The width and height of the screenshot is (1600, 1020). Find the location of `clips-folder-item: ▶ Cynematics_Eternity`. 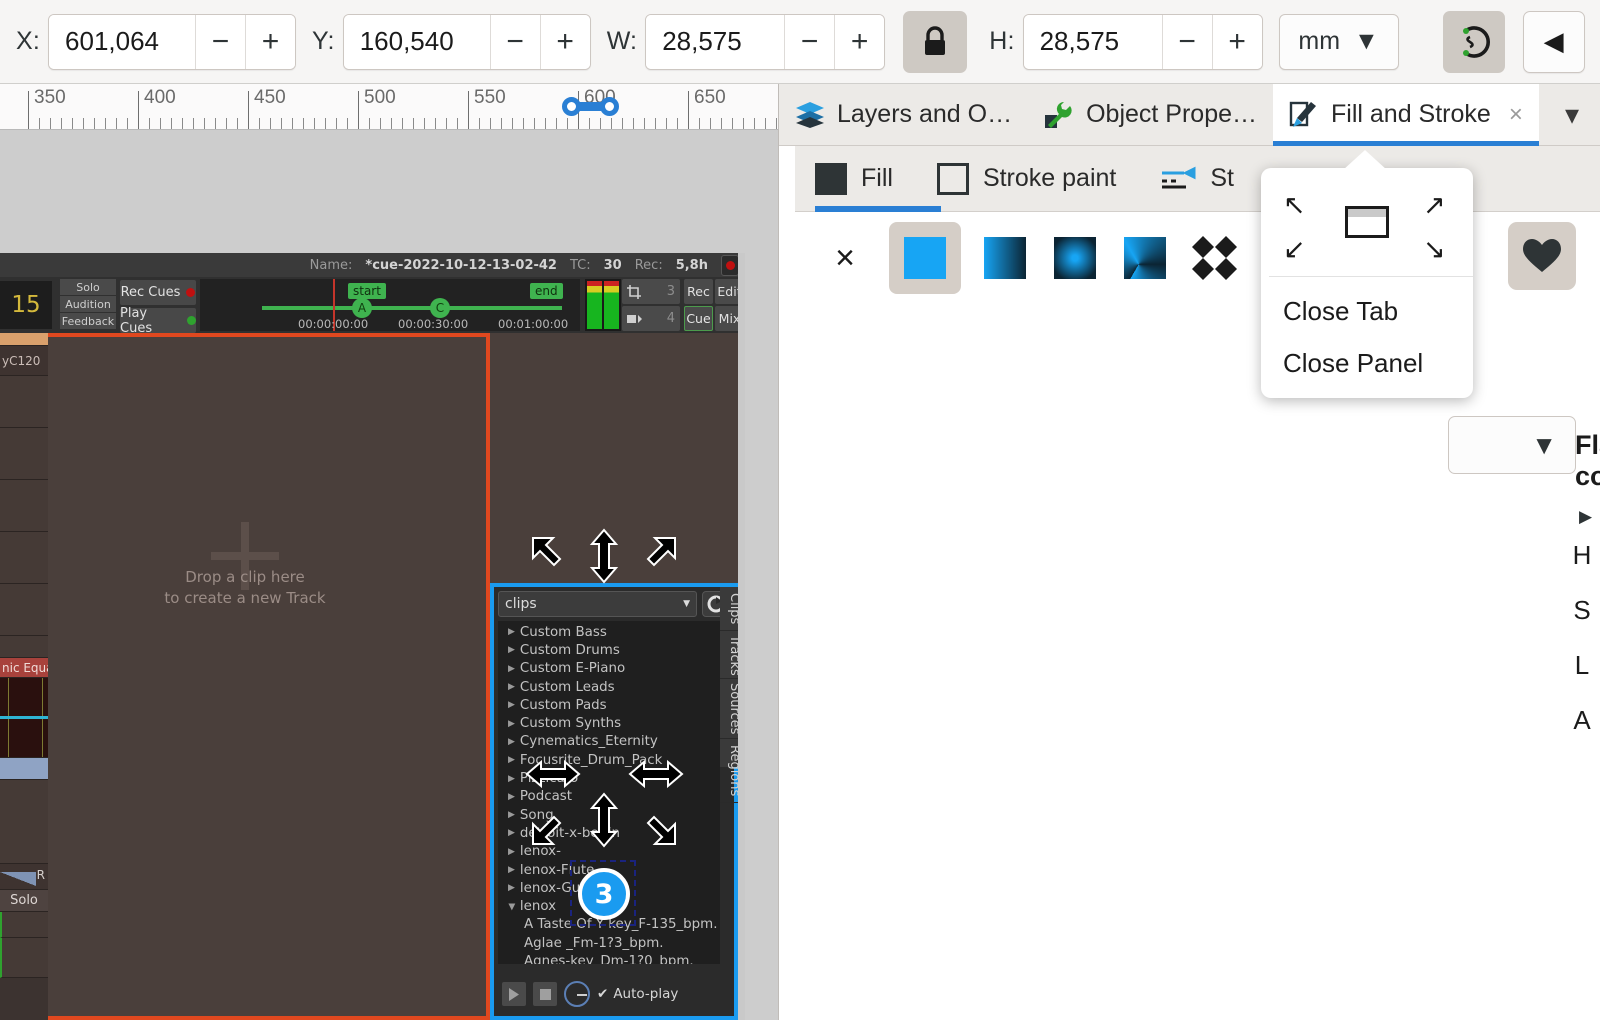

clips-folder-item: ▶ Cynematics_Eternity is located at coordinates (609, 742).